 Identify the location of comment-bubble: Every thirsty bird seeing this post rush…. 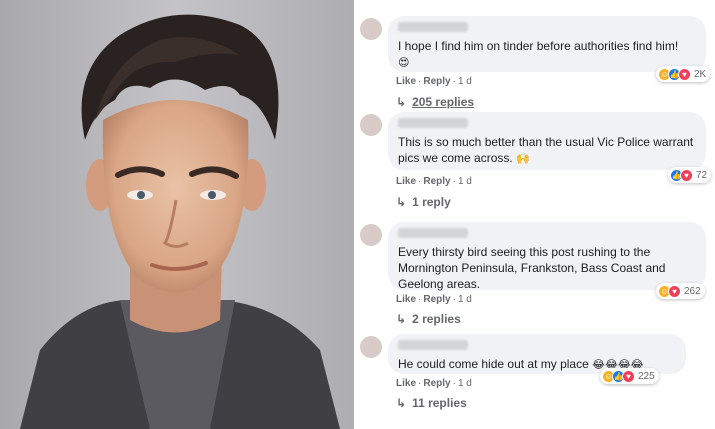
(547, 256).